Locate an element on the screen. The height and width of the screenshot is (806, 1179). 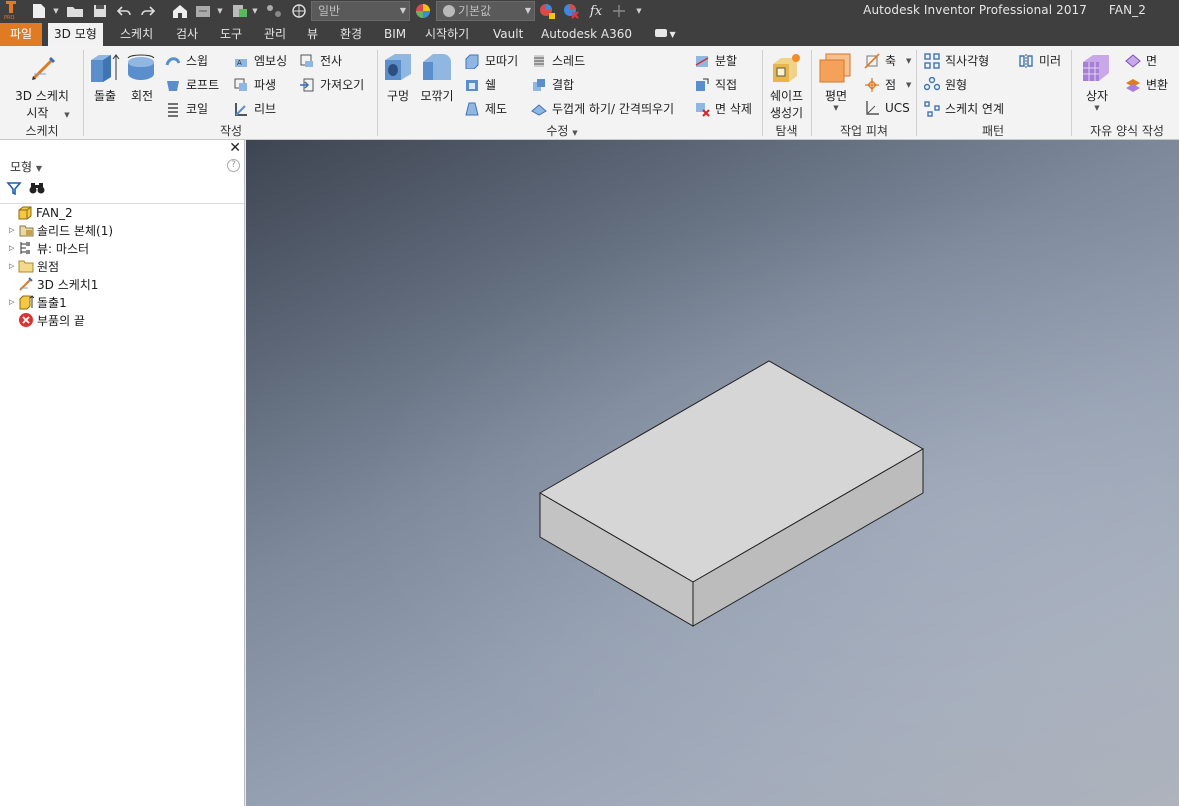
thread-button: 스레드 is located at coordinates (558, 60).